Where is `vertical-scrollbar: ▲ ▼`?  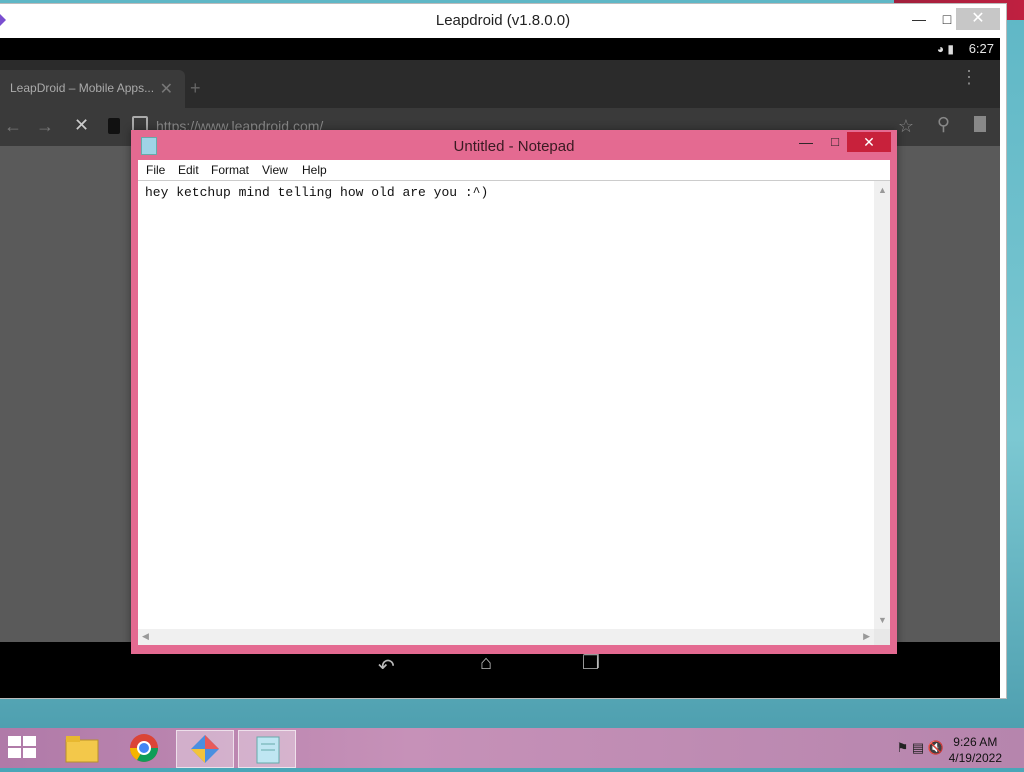
vertical-scrollbar: ▲ ▼ is located at coordinates (882, 405).